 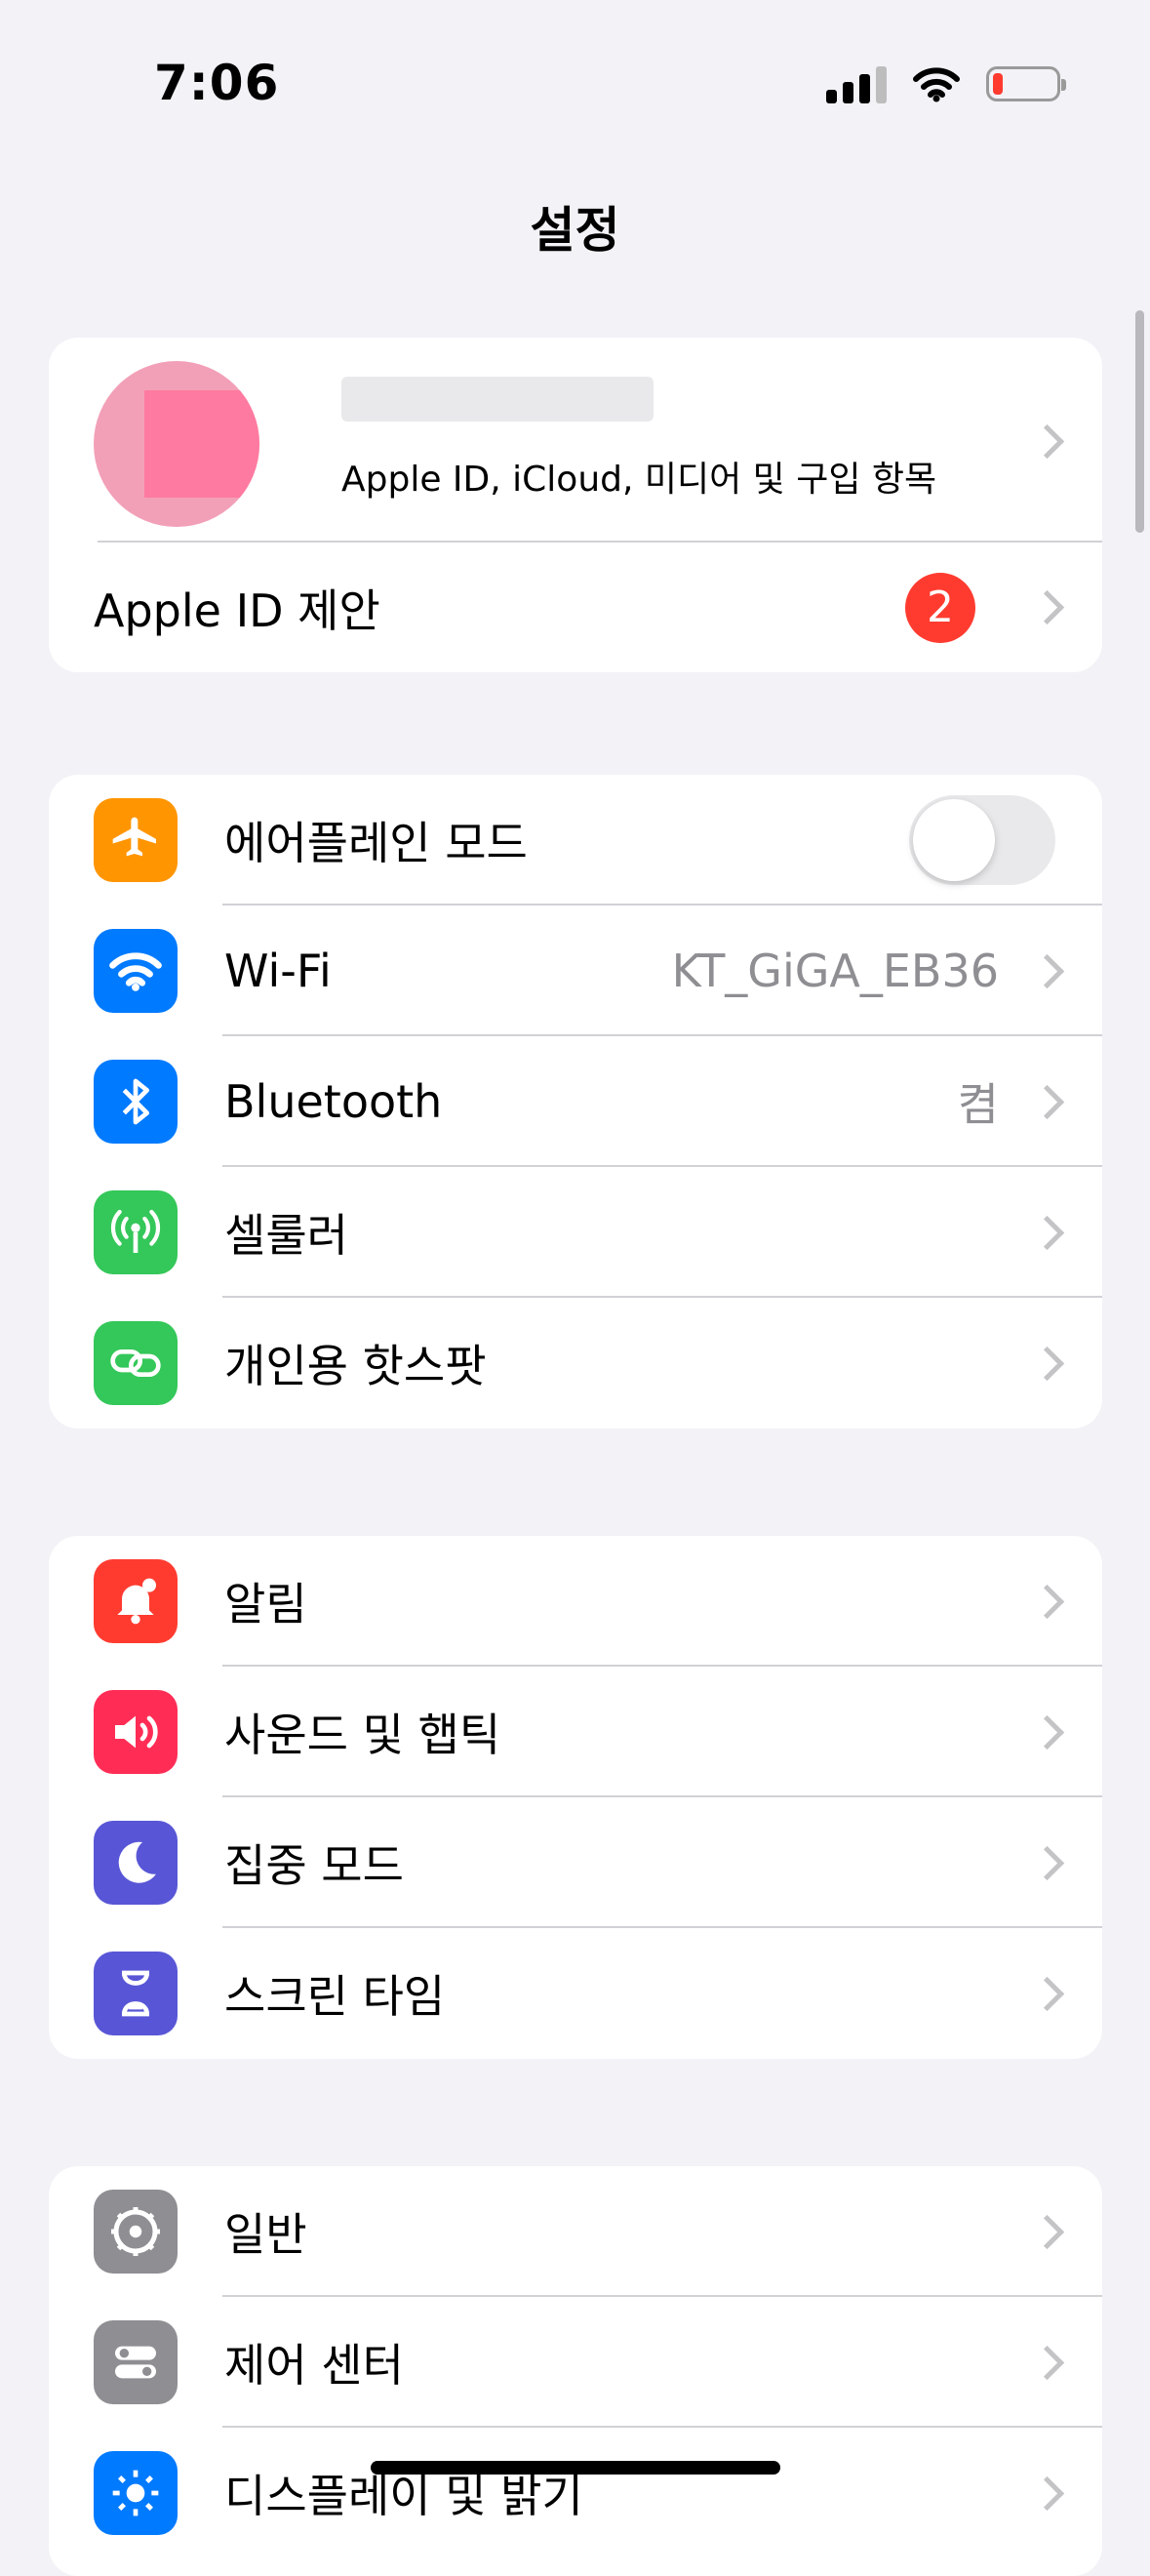 What do you see at coordinates (575, 1232) in the screenshot?
I see `settings-row-cellular: 셀룰러` at bounding box center [575, 1232].